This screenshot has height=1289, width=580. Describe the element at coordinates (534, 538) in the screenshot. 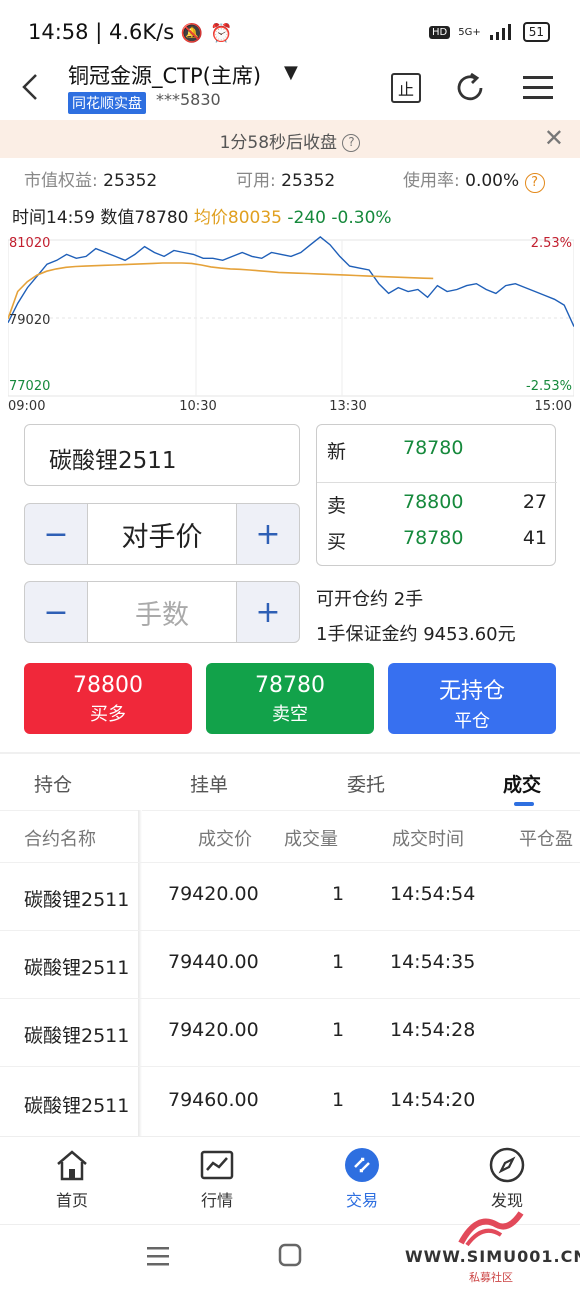

I see `bid-volume: 41` at that location.